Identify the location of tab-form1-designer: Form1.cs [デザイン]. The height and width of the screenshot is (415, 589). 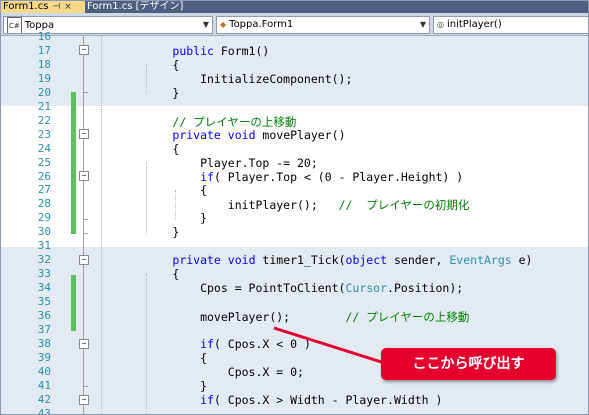
(151, 7).